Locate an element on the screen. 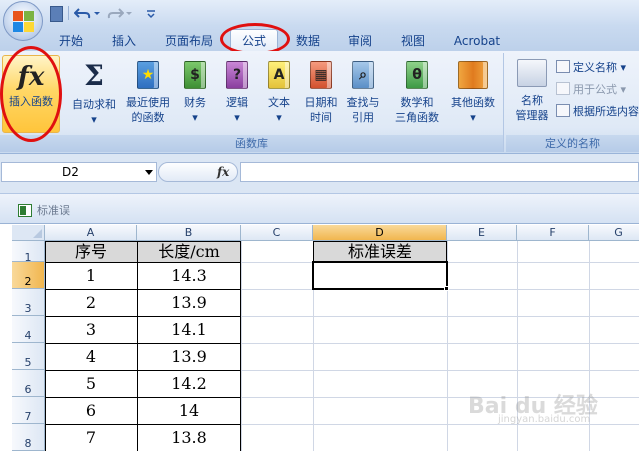 The height and width of the screenshot is (451, 639). row-header-3: 3 is located at coordinates (28, 302).